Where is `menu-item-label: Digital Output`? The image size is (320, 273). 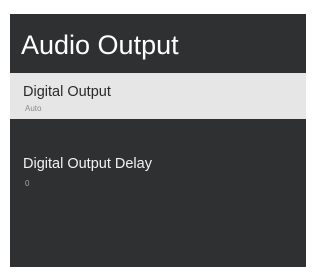
menu-item-label: Digital Output is located at coordinates (67, 92).